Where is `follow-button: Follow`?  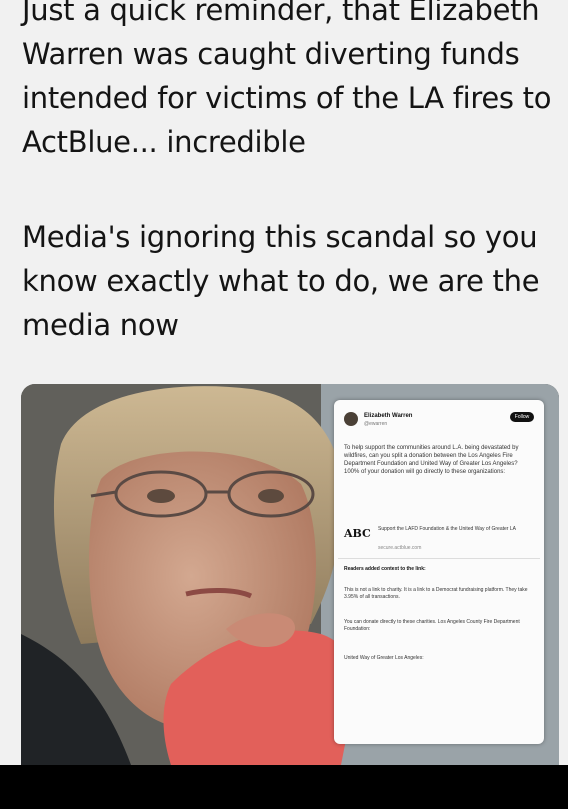 follow-button: Follow is located at coordinates (522, 417).